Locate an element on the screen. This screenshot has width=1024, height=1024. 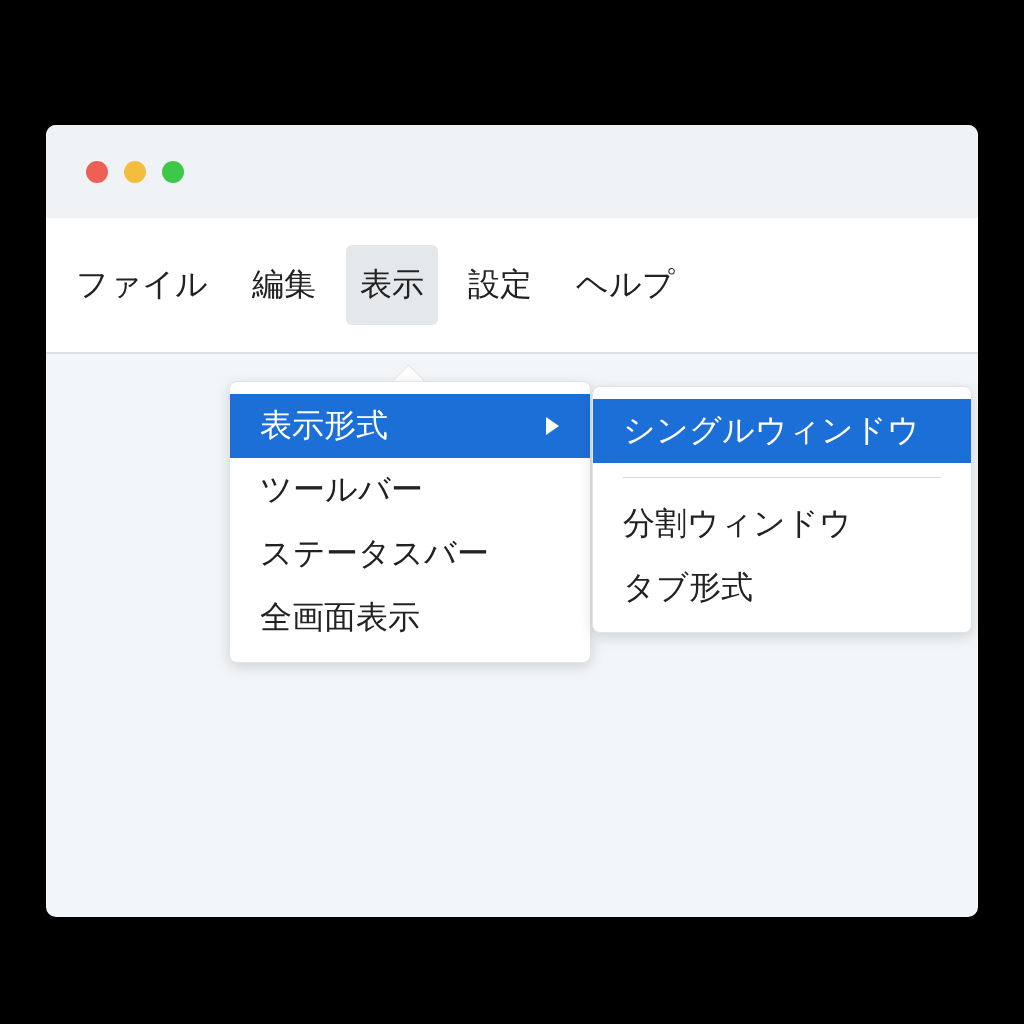
menu-item: 表示 is located at coordinates (392, 285).